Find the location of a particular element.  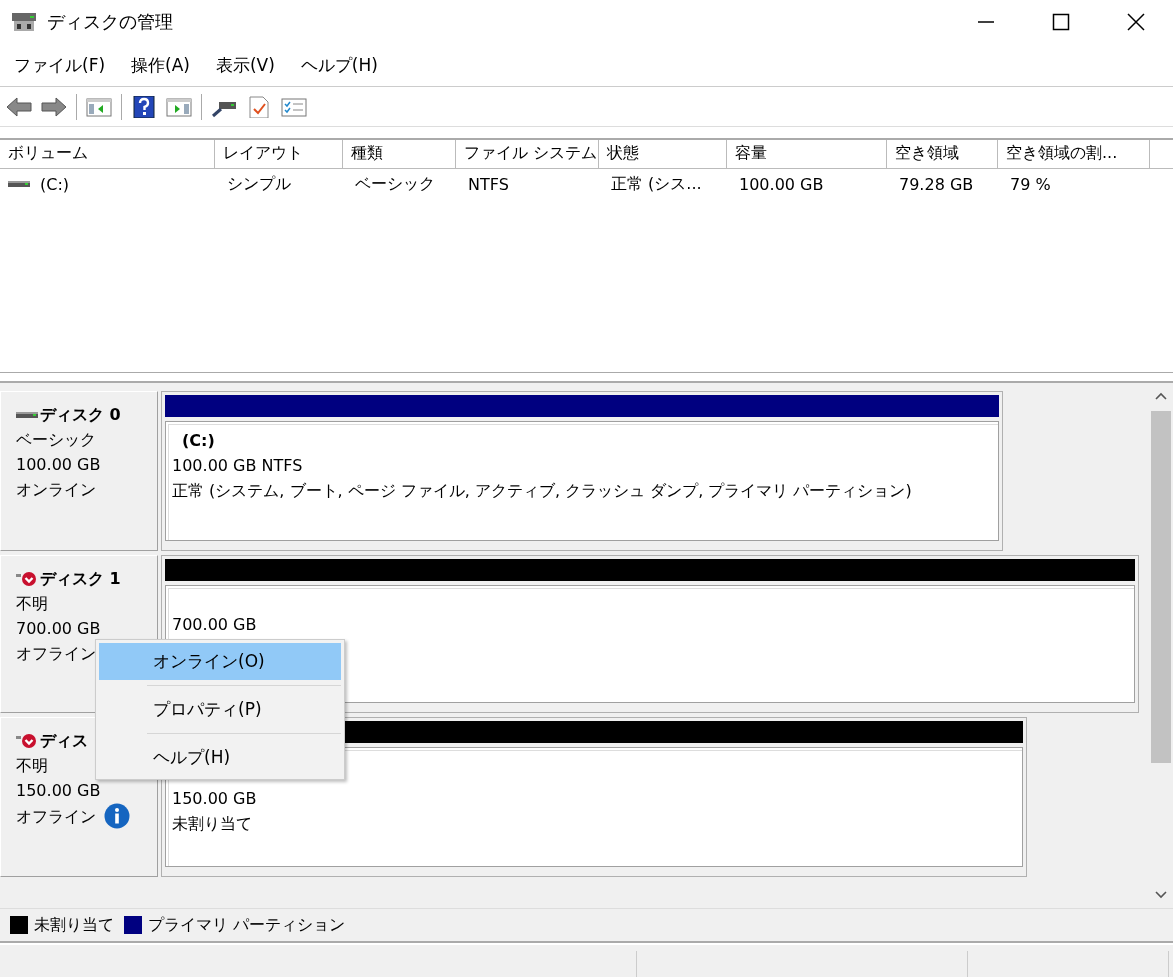

forward-icon is located at coordinates (54, 107).